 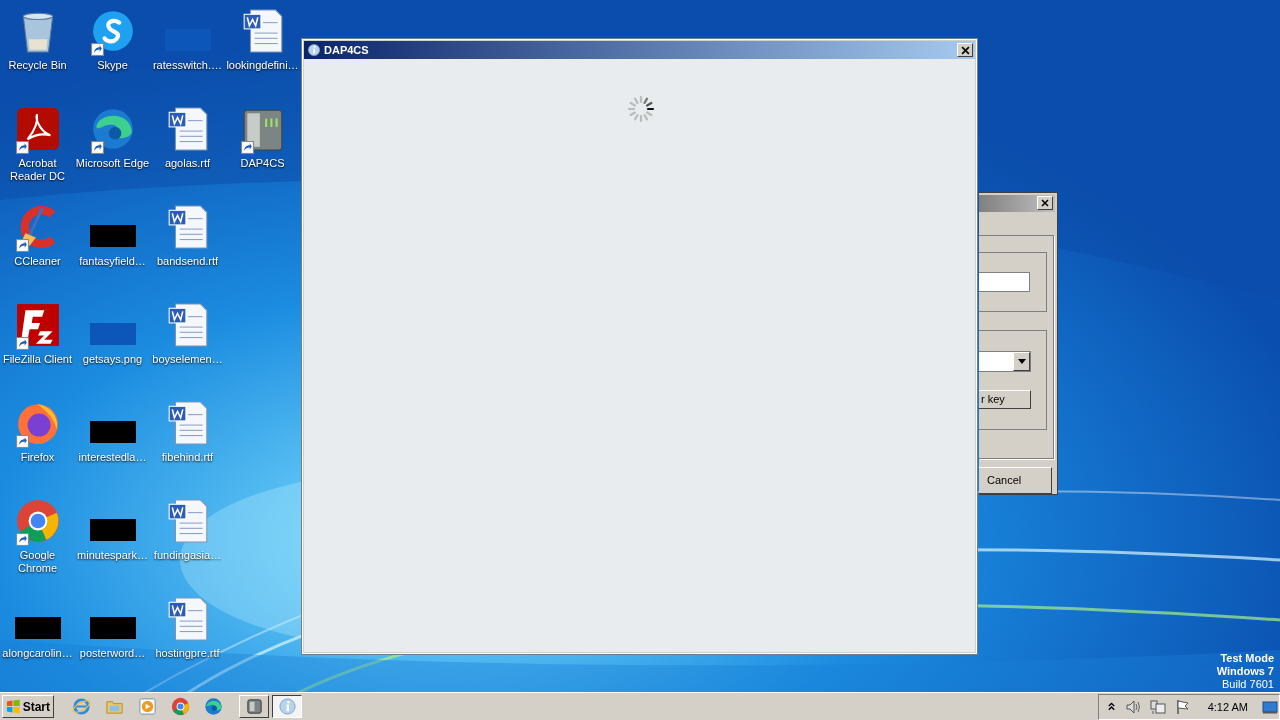 I want to click on speaker-icon, so click(x=1132, y=706).